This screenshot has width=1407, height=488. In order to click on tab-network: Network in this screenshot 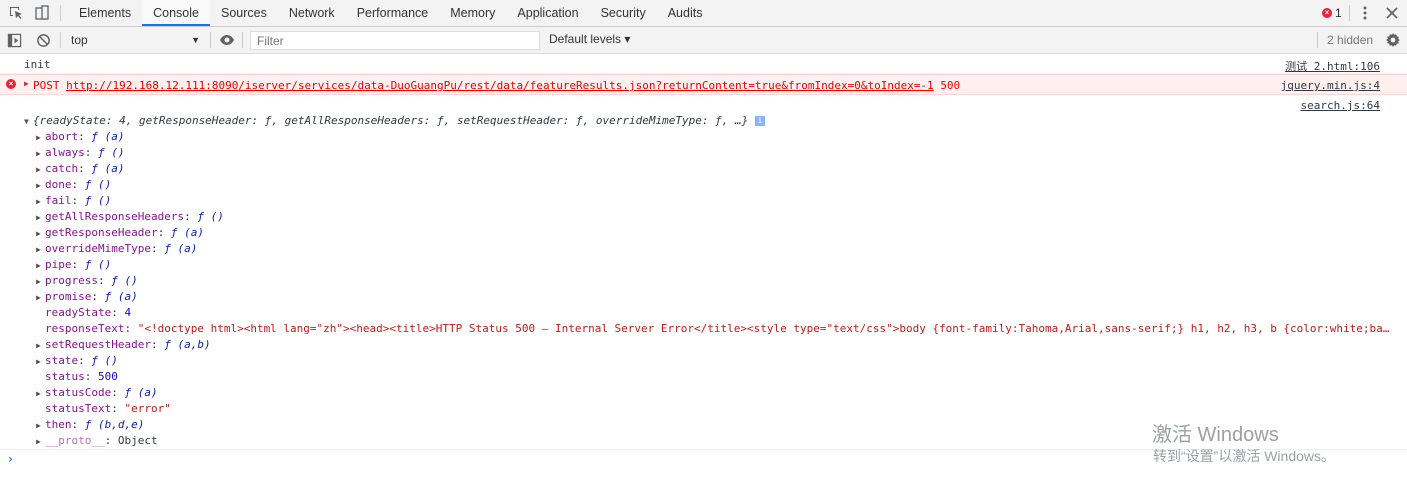, I will do `click(312, 13)`.